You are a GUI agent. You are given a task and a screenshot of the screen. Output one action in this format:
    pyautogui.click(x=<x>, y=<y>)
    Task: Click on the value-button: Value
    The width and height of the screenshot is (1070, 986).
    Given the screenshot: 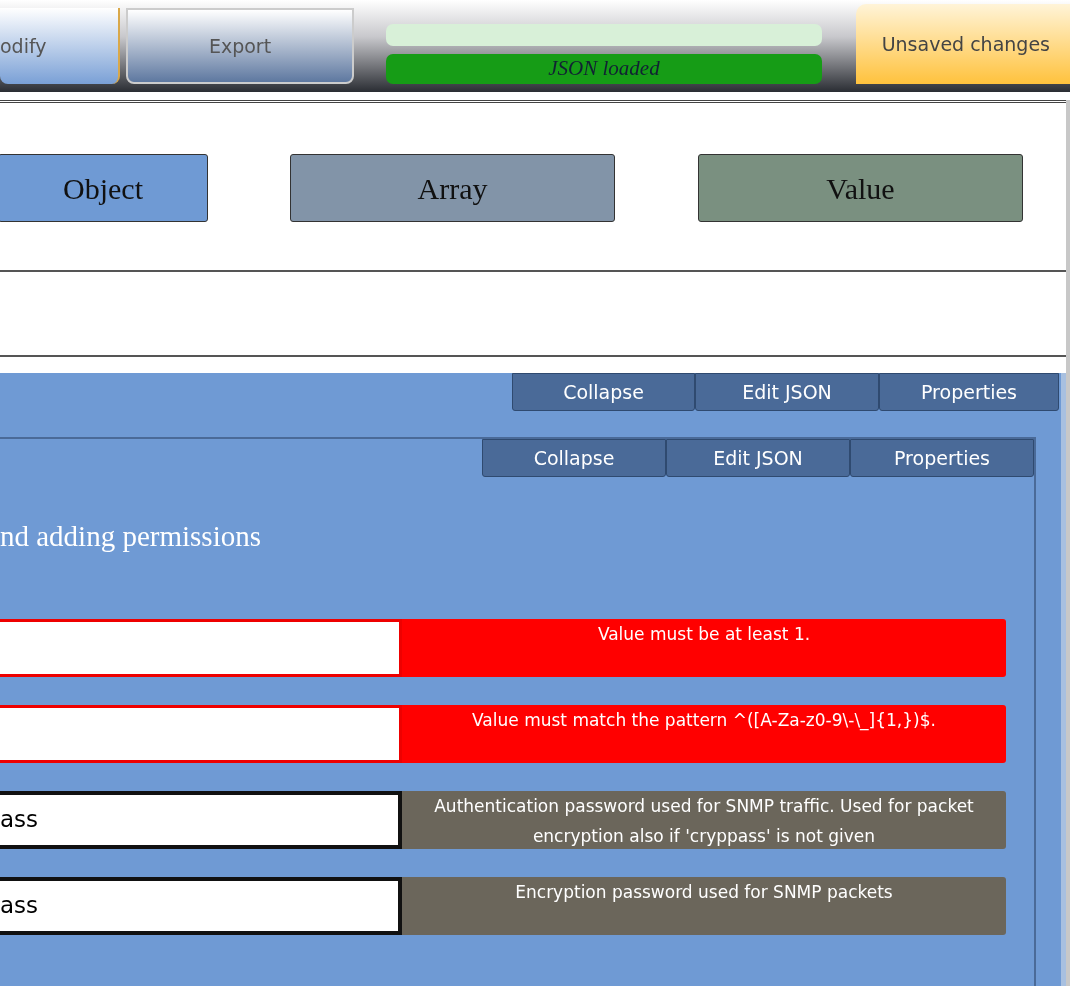 What is the action you would take?
    pyautogui.click(x=860, y=188)
    